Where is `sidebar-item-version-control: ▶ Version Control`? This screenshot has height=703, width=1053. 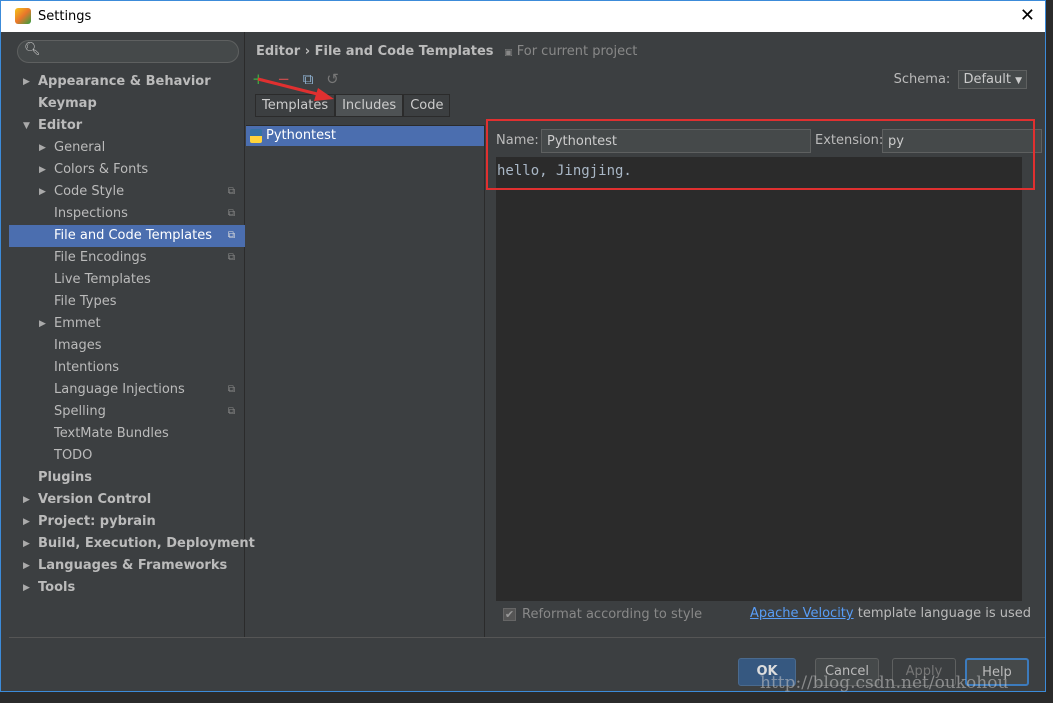 sidebar-item-version-control: ▶ Version Control is located at coordinates (127, 500).